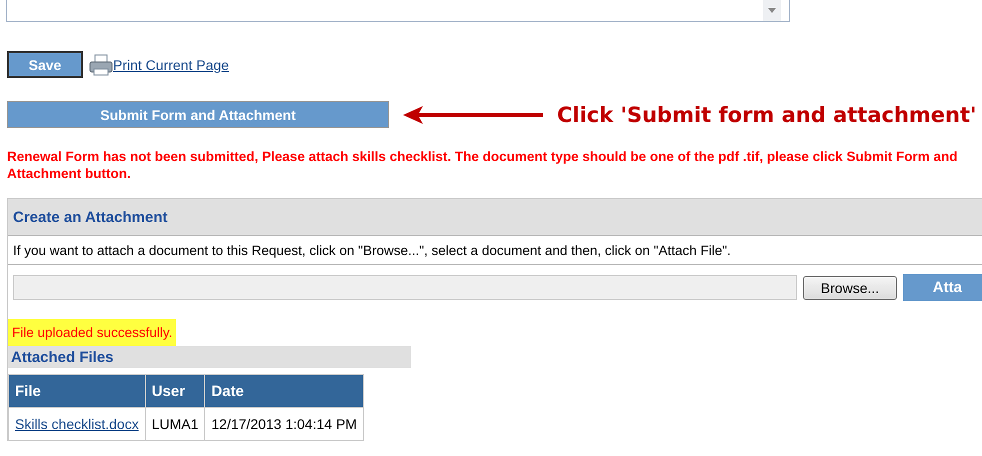  Describe the element at coordinates (398, 11) in the screenshot. I see `text-area` at that location.